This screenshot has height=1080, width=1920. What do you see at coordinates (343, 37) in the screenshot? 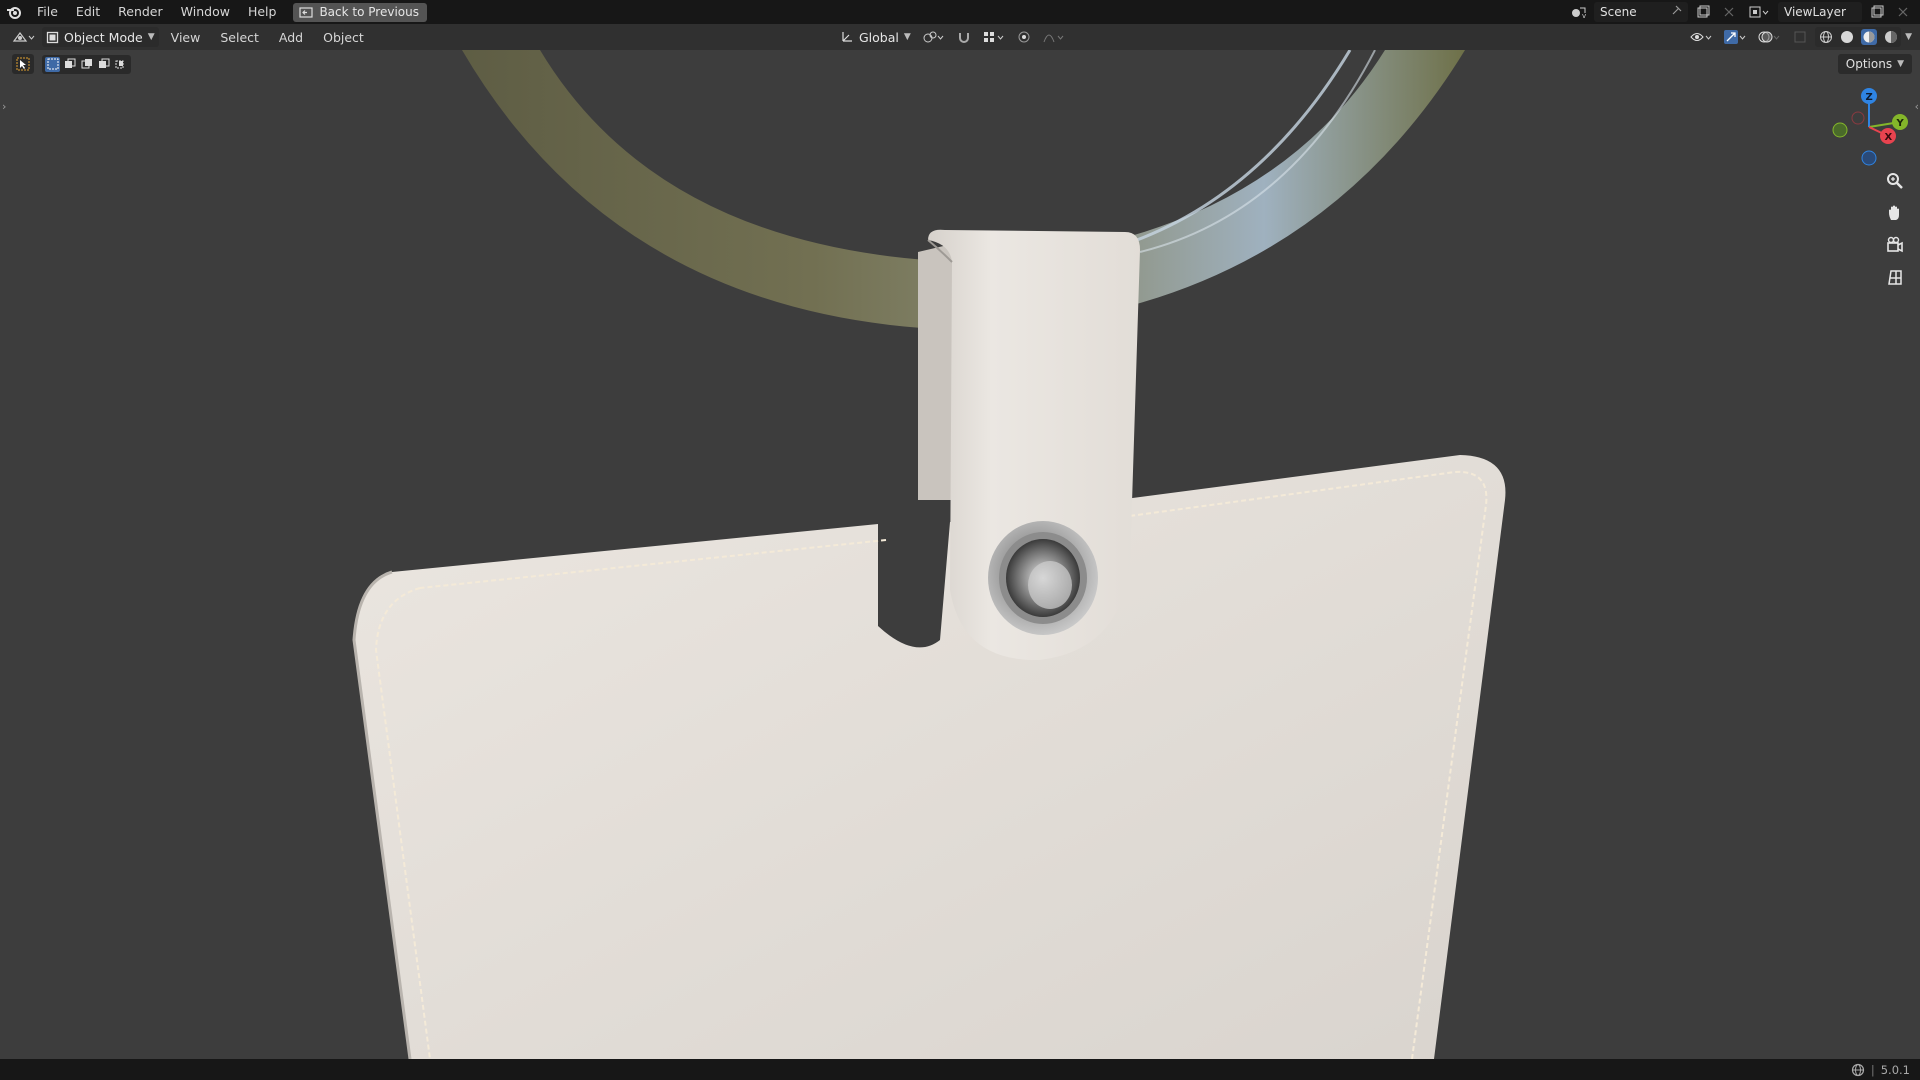
I see `header-menu-object: Object` at bounding box center [343, 37].